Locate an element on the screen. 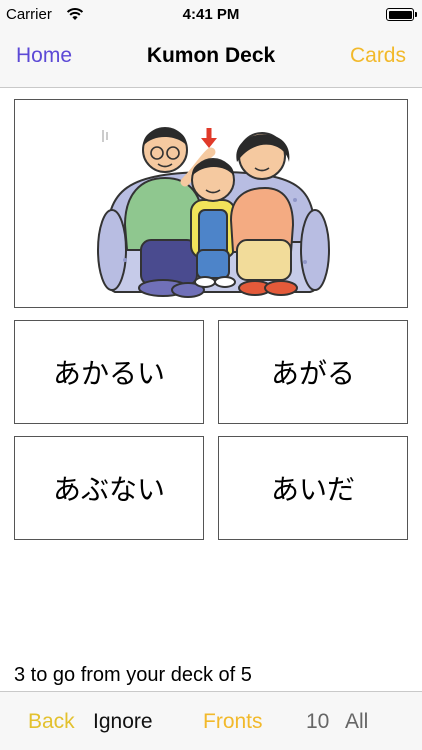 The width and height of the screenshot is (422, 750). battery-icon is located at coordinates (401, 14).